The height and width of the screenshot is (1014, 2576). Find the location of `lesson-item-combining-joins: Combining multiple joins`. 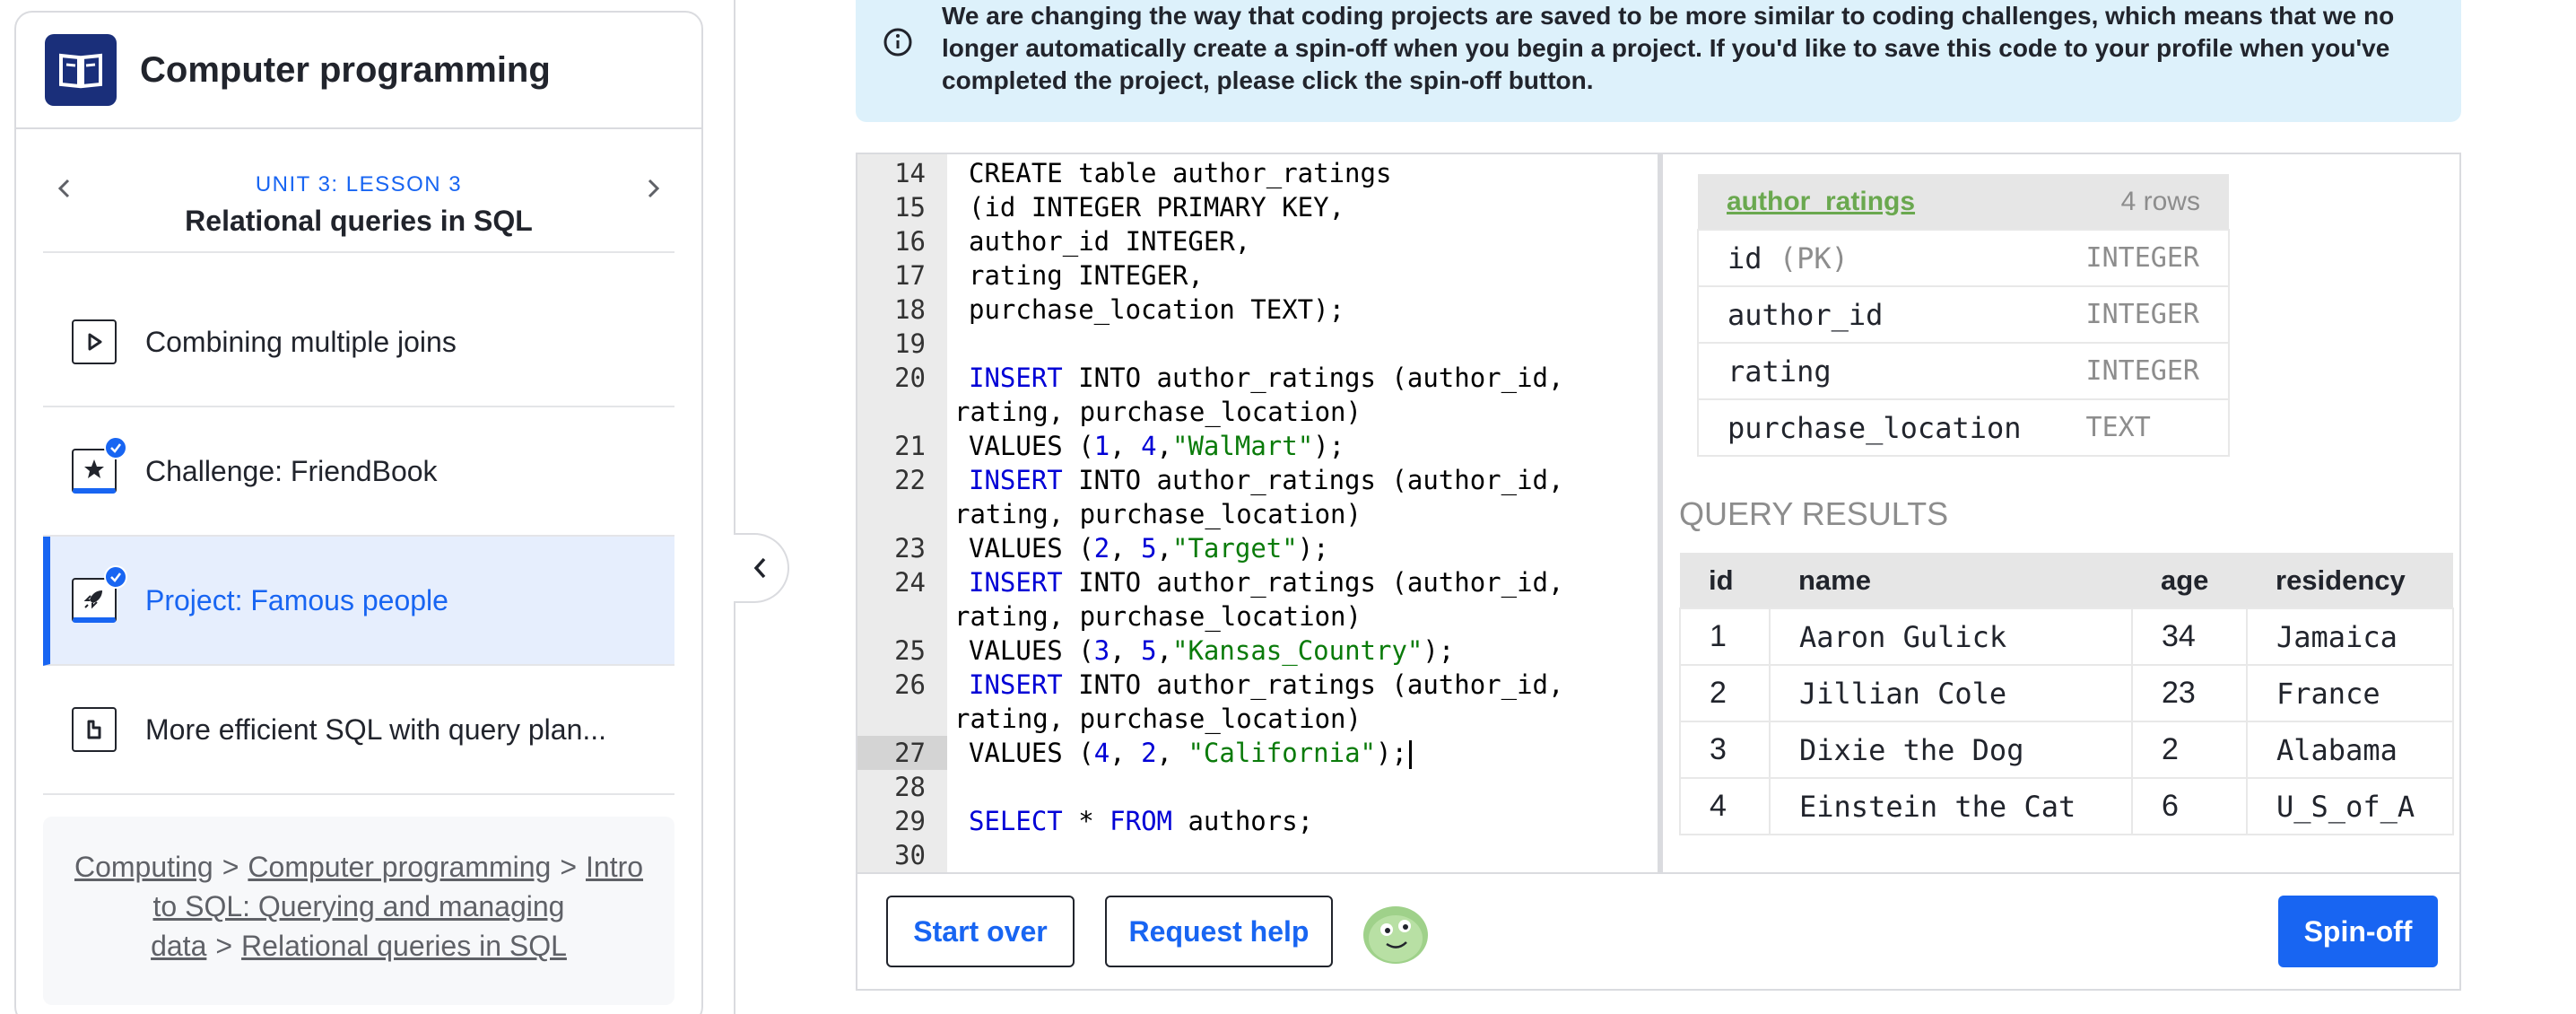

lesson-item-combining-joins: Combining multiple joins is located at coordinates (358, 342).